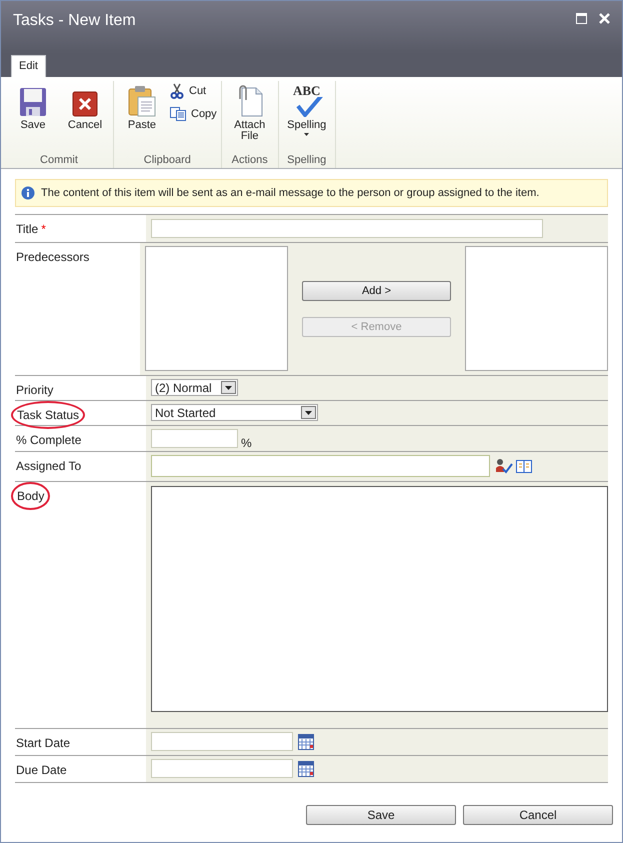 The width and height of the screenshot is (623, 843). I want to click on ribbon-group-label: Clipboard, so click(167, 160).